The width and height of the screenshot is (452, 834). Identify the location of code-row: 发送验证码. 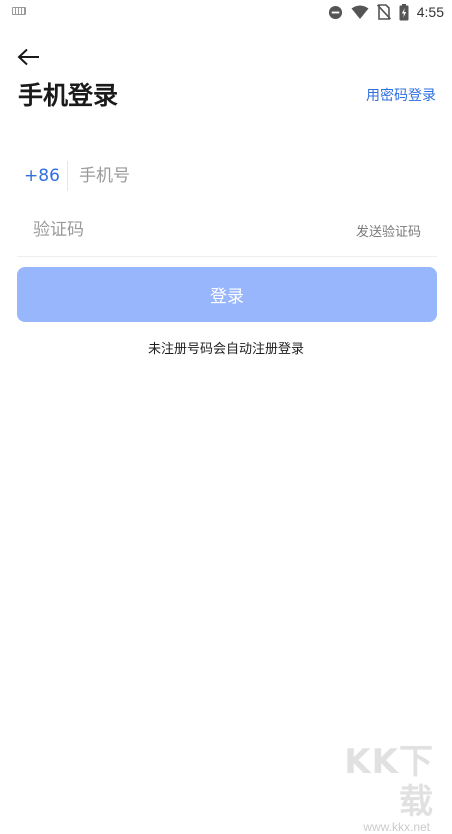
(227, 230).